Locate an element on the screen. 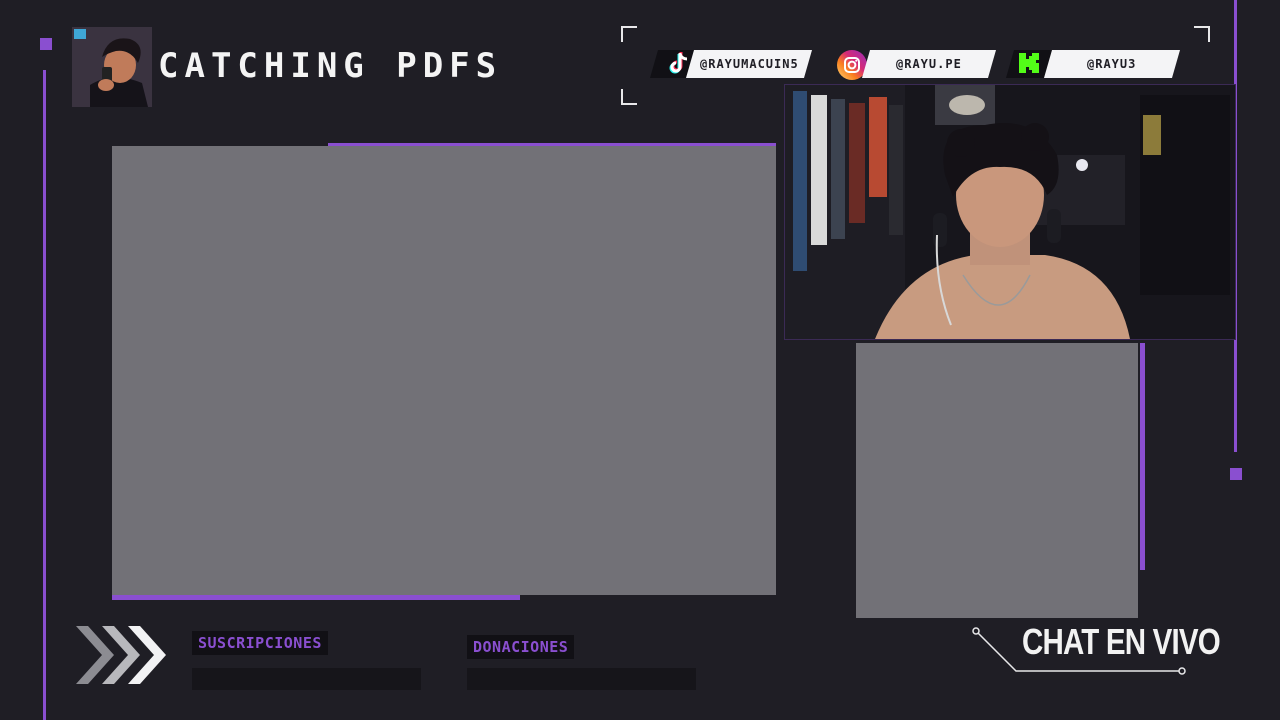  screen-bottom-accent is located at coordinates (316, 597).